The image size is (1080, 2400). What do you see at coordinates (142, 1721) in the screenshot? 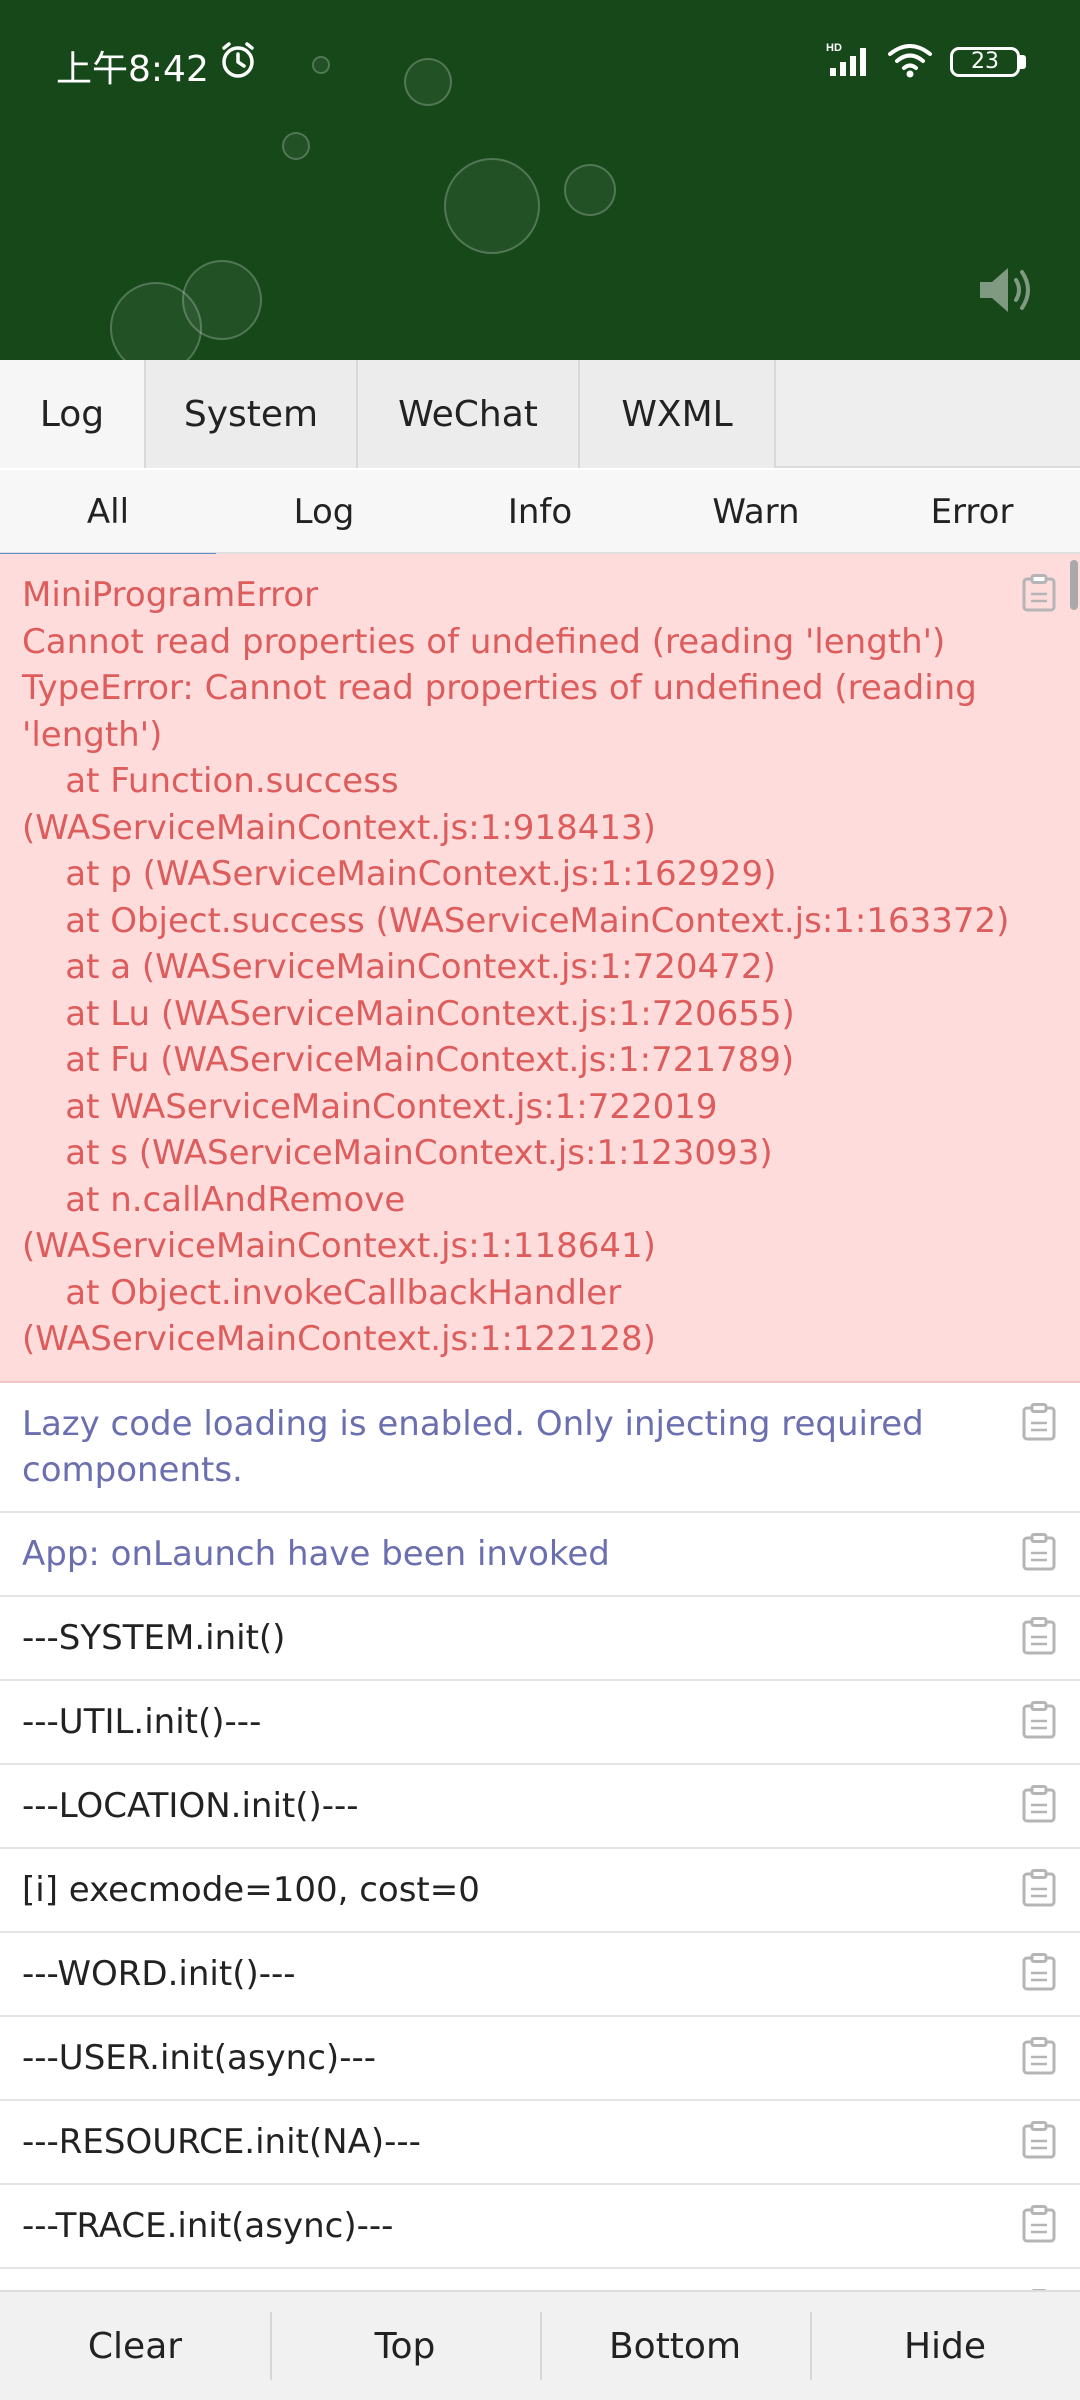
I see `log-entry-line: ---UTIL.init()---` at bounding box center [142, 1721].